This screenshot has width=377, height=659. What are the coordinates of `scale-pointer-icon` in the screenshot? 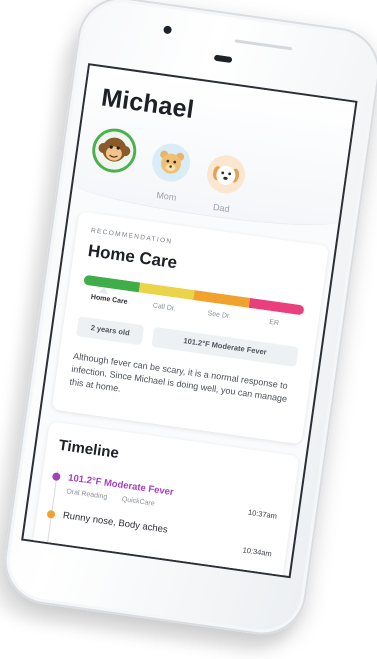 It's located at (104, 290).